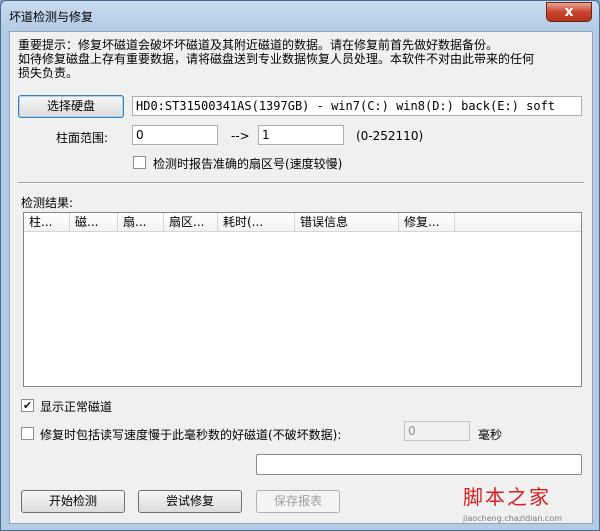 The height and width of the screenshot is (531, 600). What do you see at coordinates (301, 135) in the screenshot?
I see `cylinder-to-input: 1` at bounding box center [301, 135].